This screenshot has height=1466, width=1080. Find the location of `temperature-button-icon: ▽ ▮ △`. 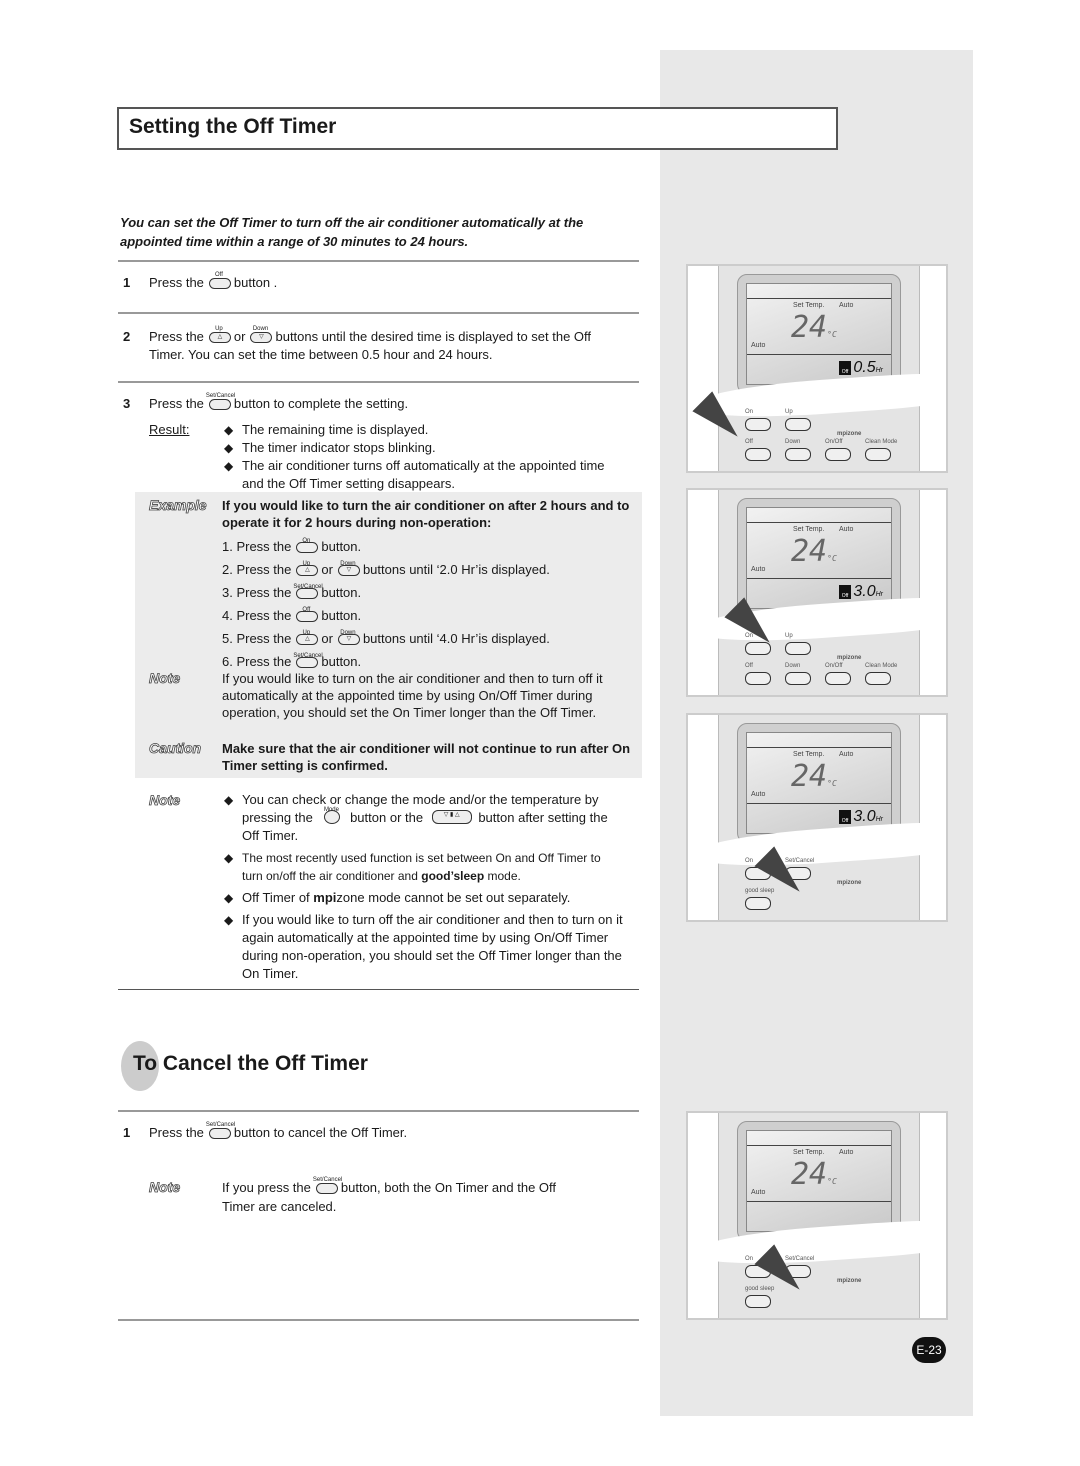

temperature-button-icon: ▽ ▮ △ is located at coordinates (451, 817).